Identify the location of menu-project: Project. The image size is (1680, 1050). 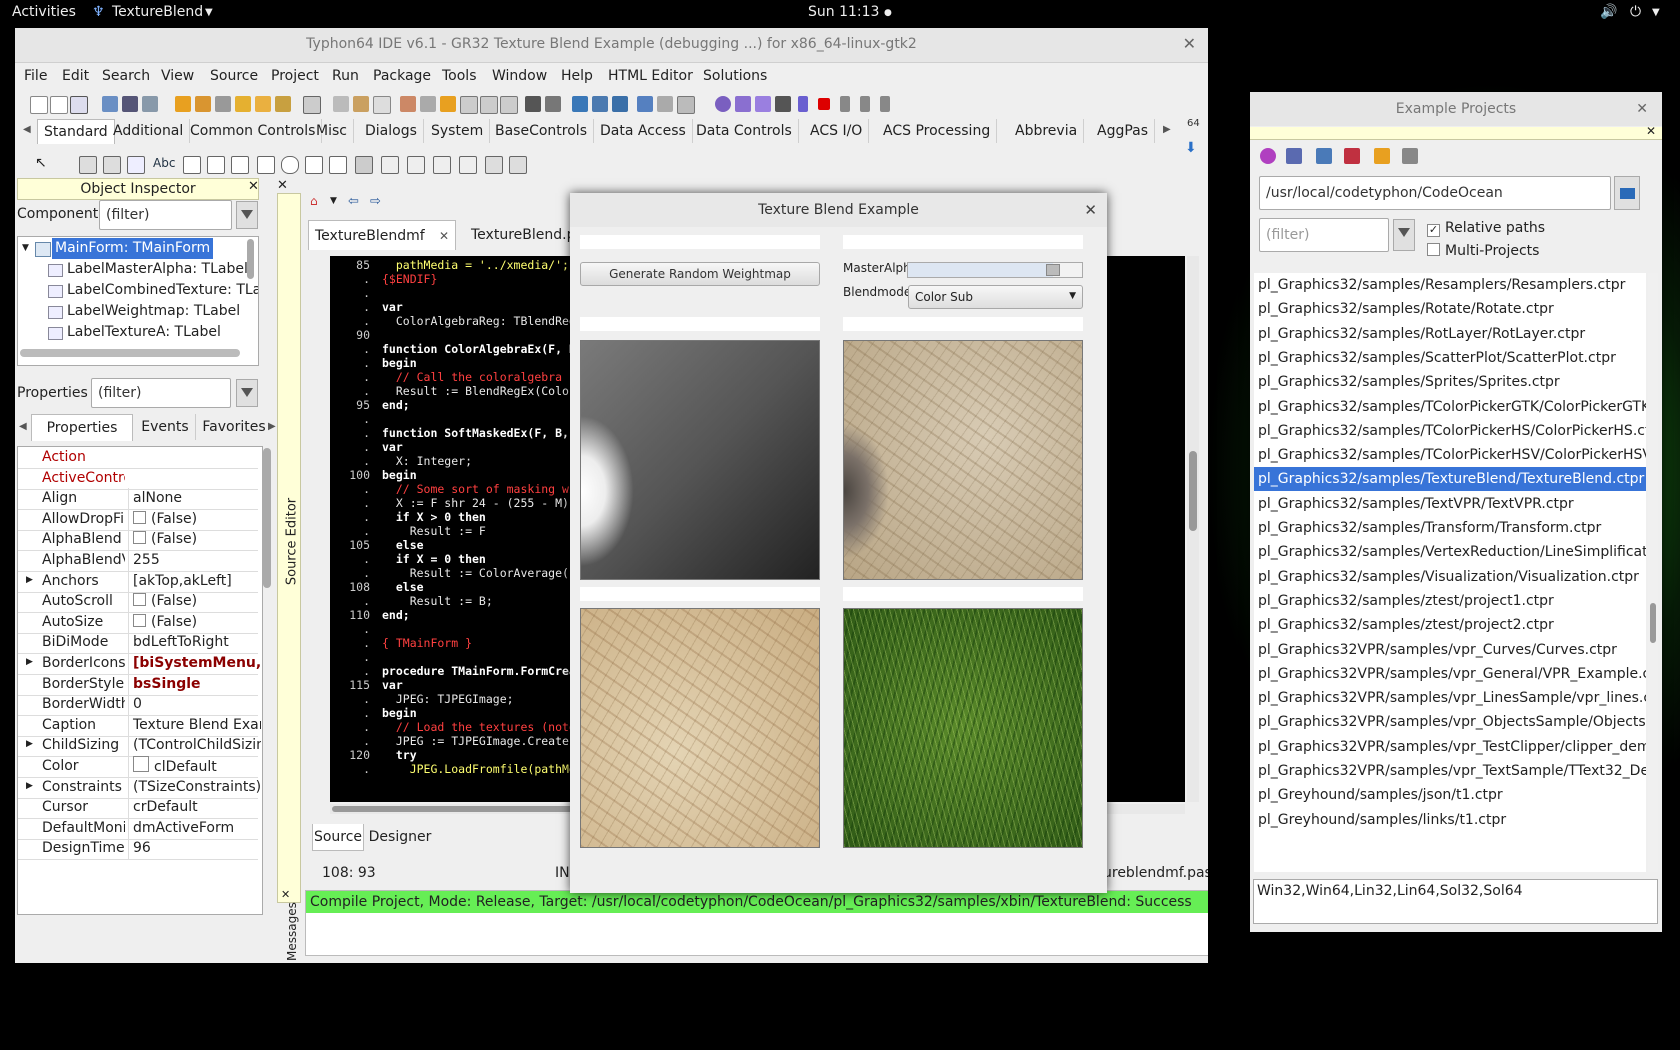
(295, 76).